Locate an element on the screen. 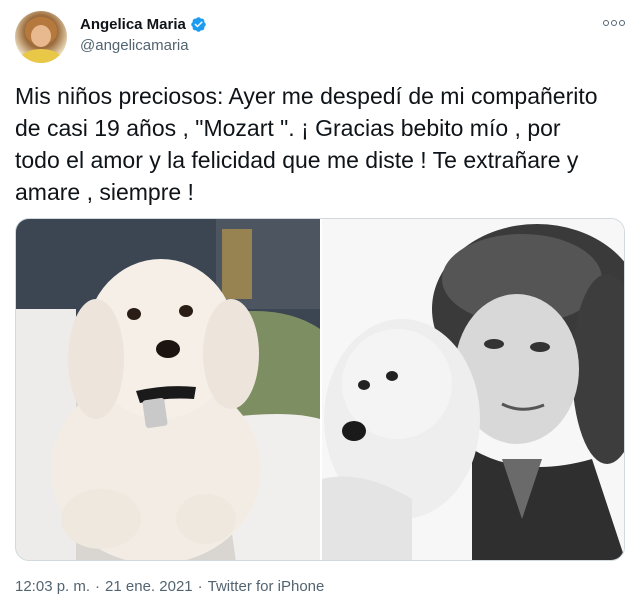 This screenshot has height=605, width=640. avatar is located at coordinates (41, 37).